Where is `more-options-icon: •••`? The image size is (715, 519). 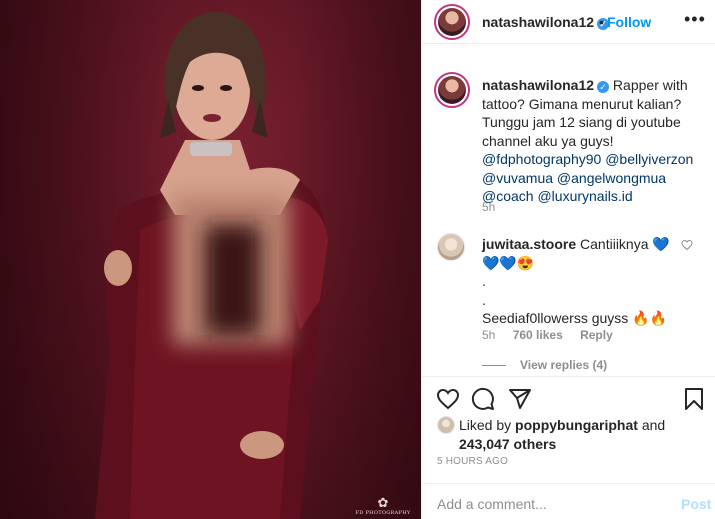
more-options-icon: ••• is located at coordinates (695, 19).